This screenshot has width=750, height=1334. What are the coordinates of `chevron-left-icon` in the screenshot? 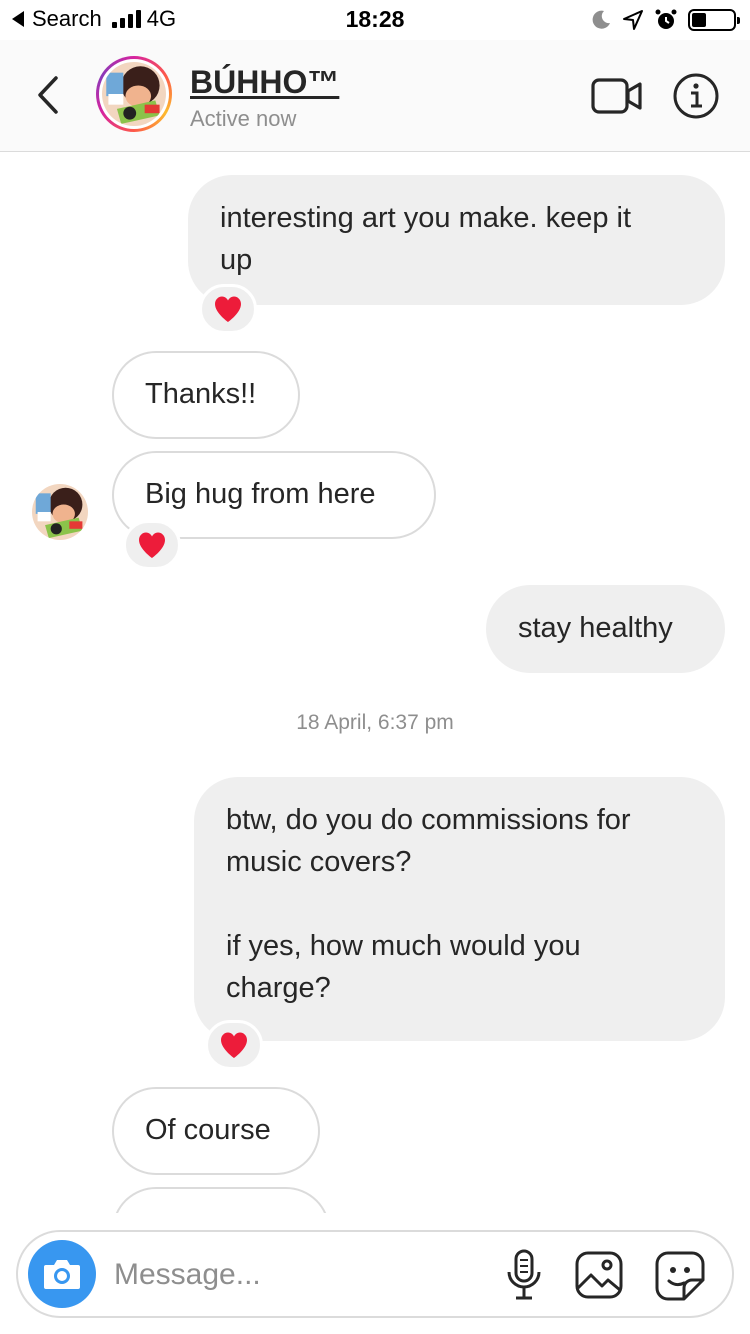 It's located at (48, 95).